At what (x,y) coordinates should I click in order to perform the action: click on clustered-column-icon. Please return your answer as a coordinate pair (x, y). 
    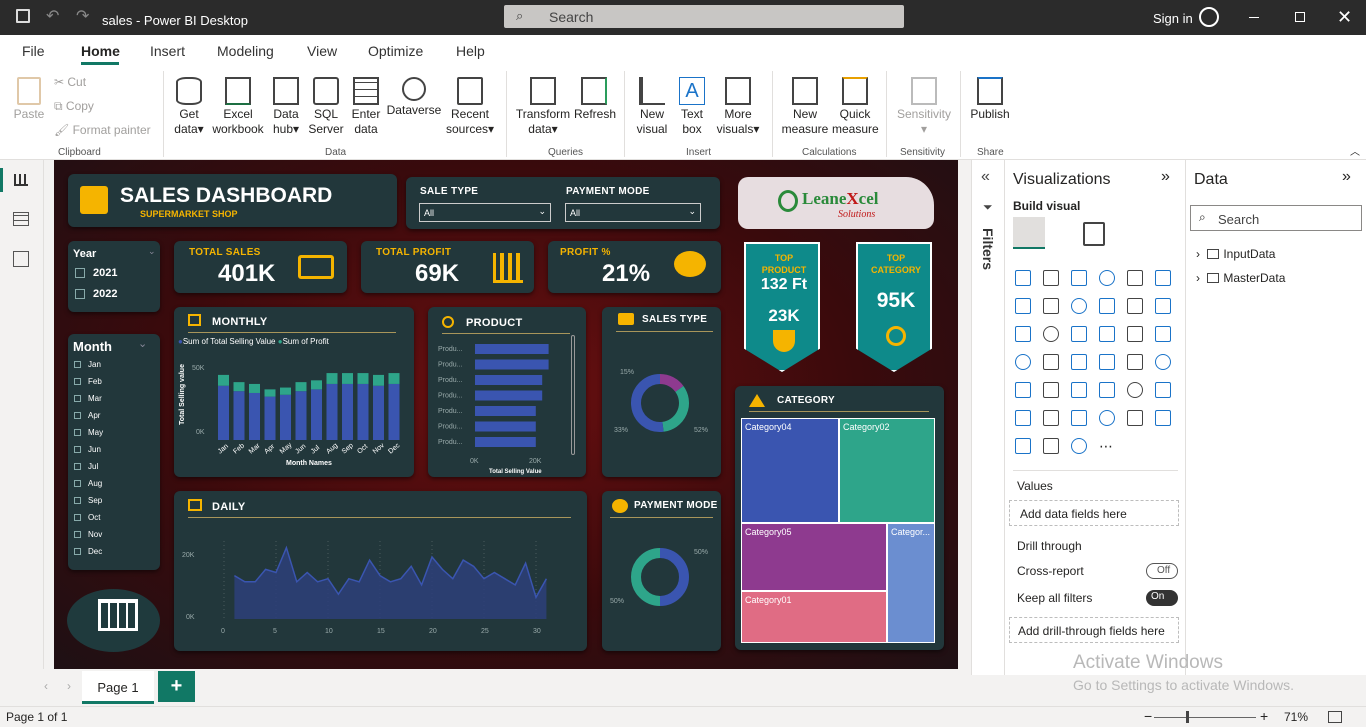
    Looking at the image, I should click on (1107, 278).